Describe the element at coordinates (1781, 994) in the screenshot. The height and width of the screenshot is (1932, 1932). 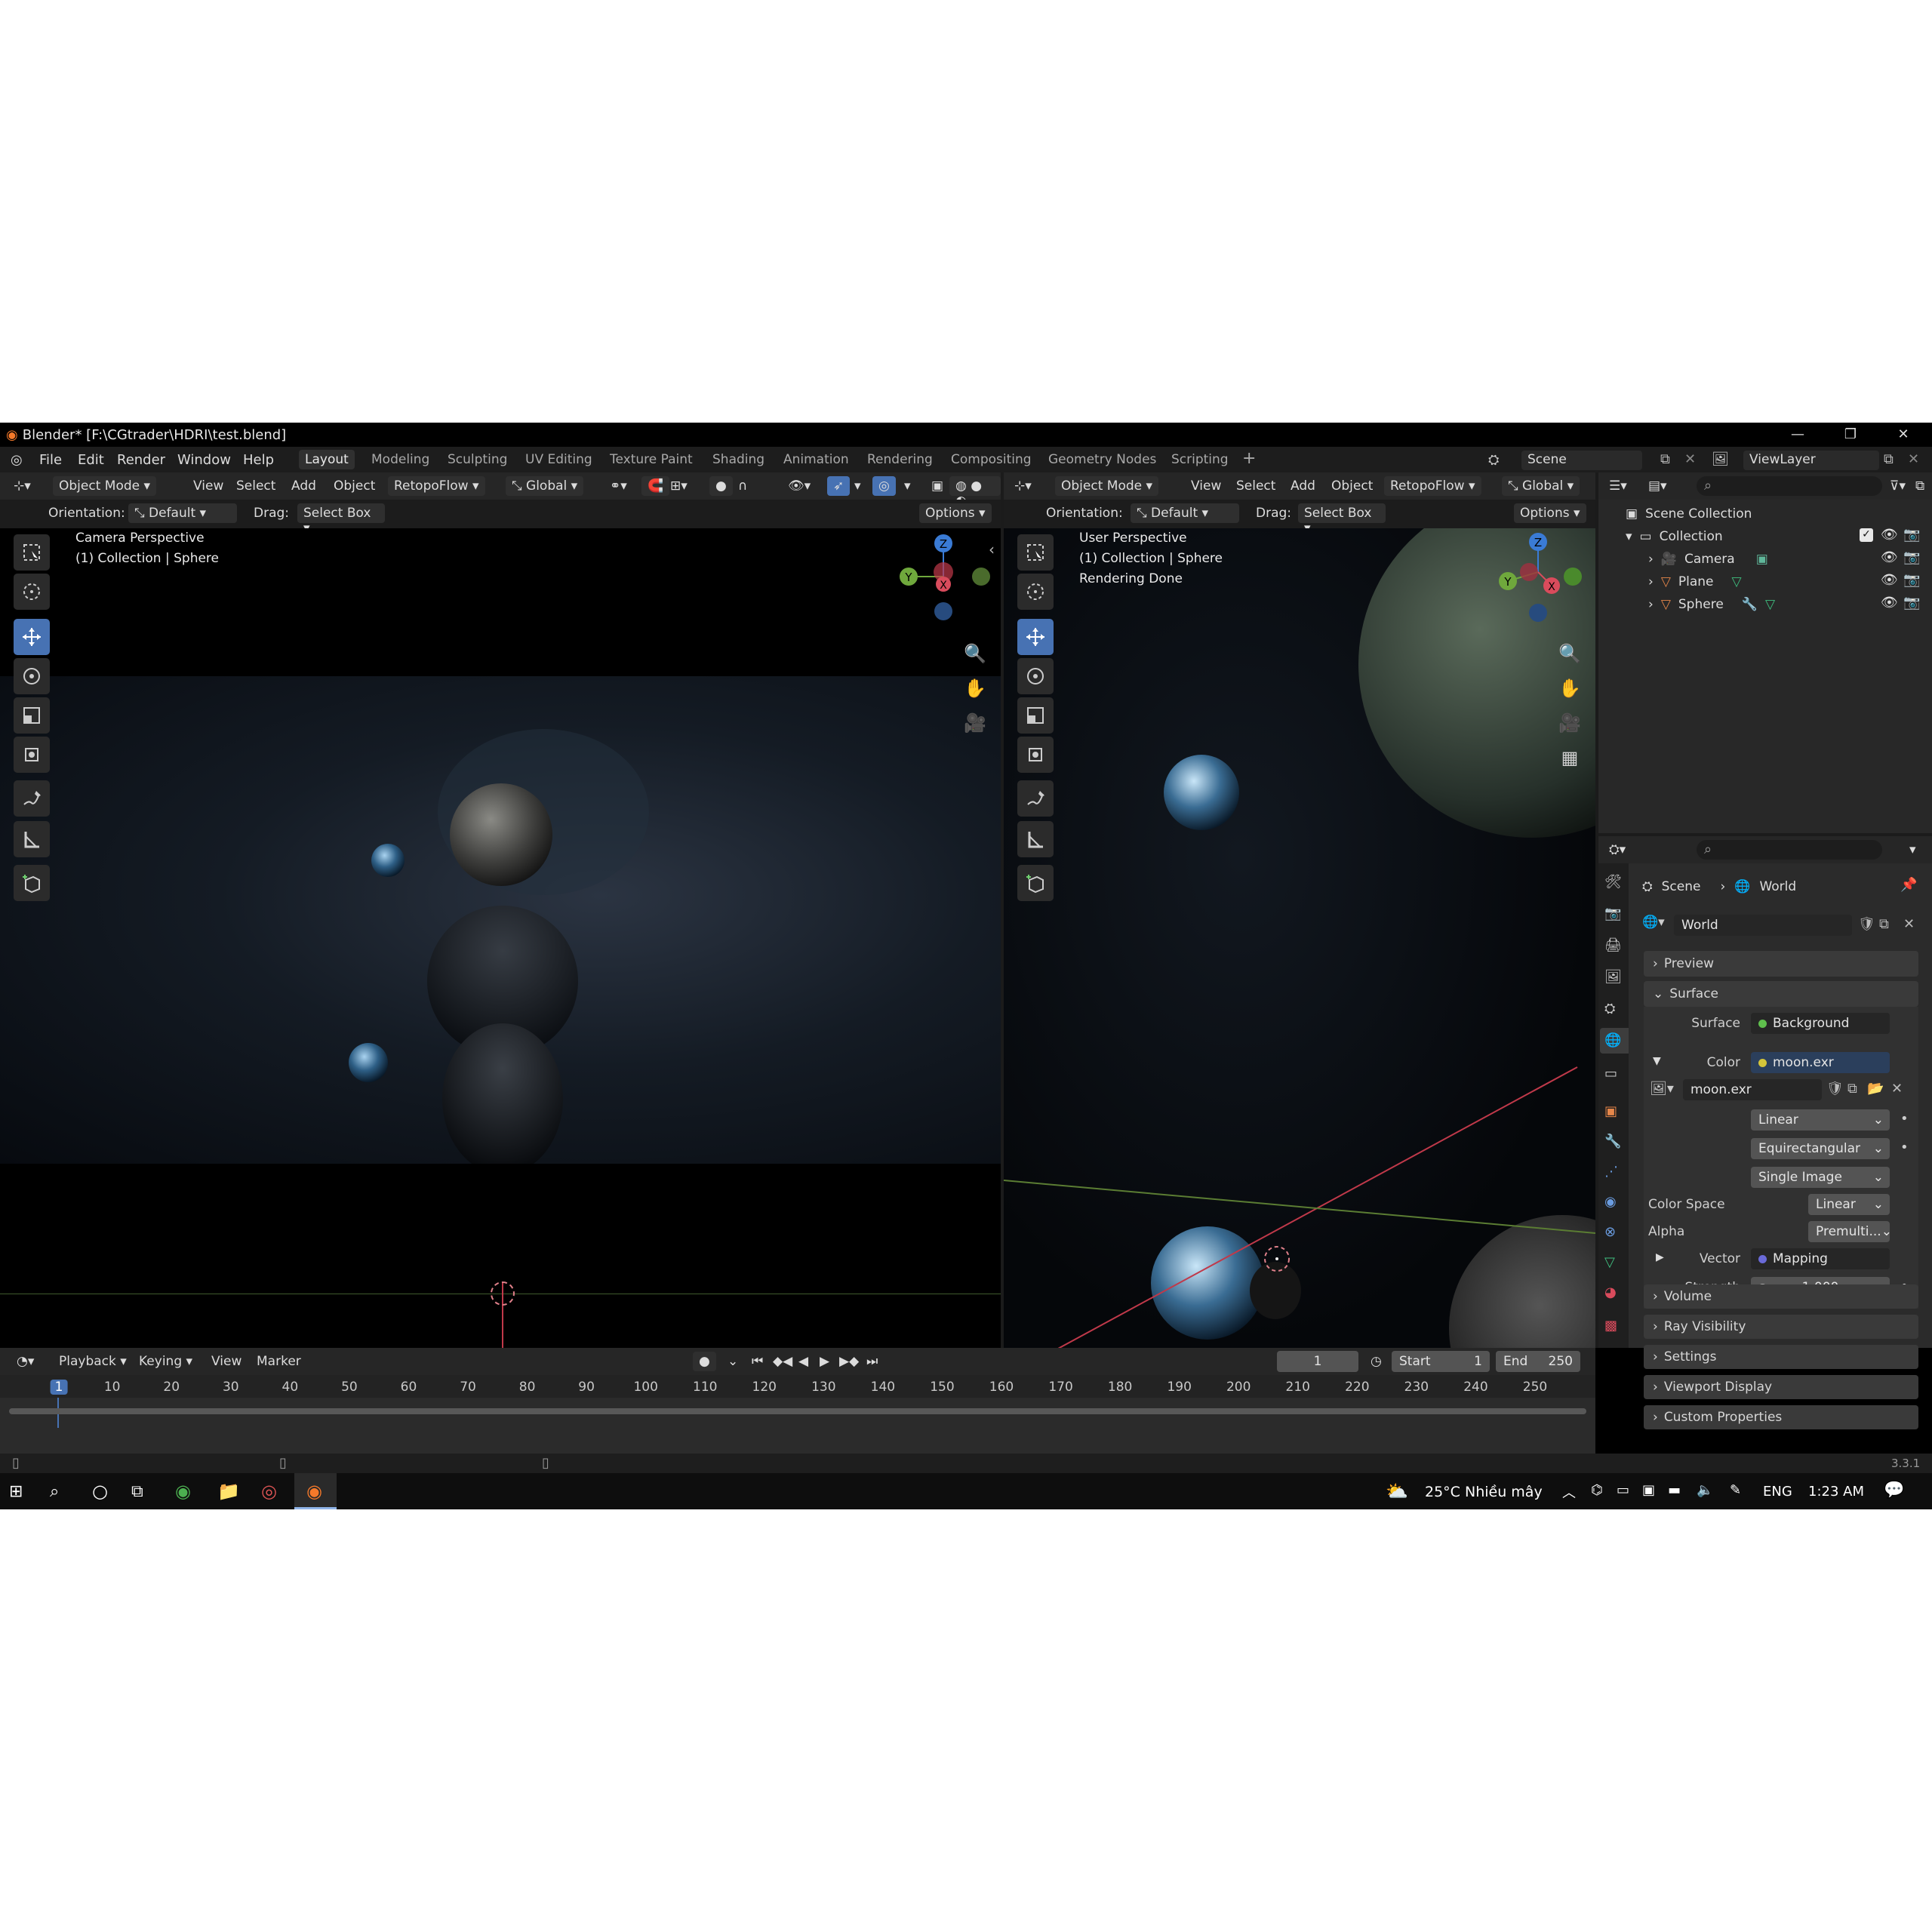
I see `section-surface: ⌄ Surface` at that location.